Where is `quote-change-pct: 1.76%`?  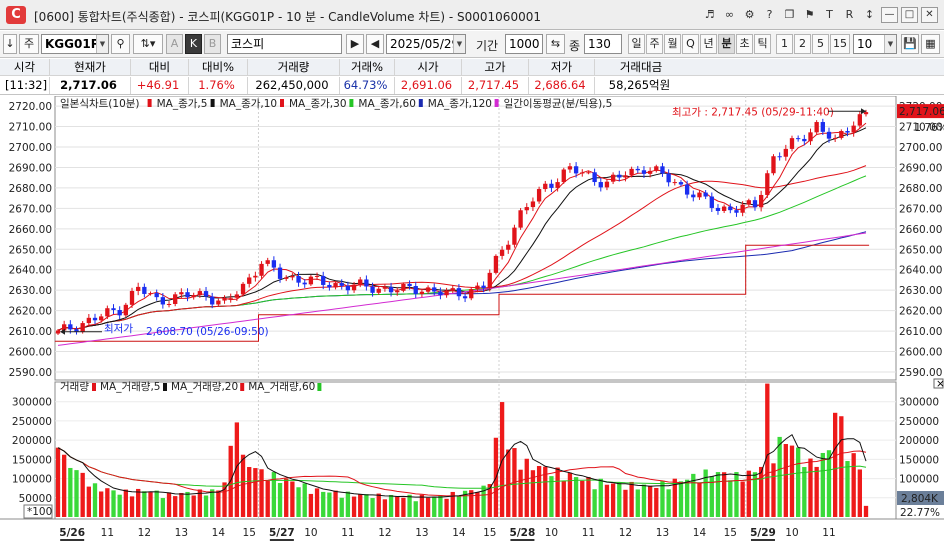
quote-change-pct: 1.76% is located at coordinates (218, 85).